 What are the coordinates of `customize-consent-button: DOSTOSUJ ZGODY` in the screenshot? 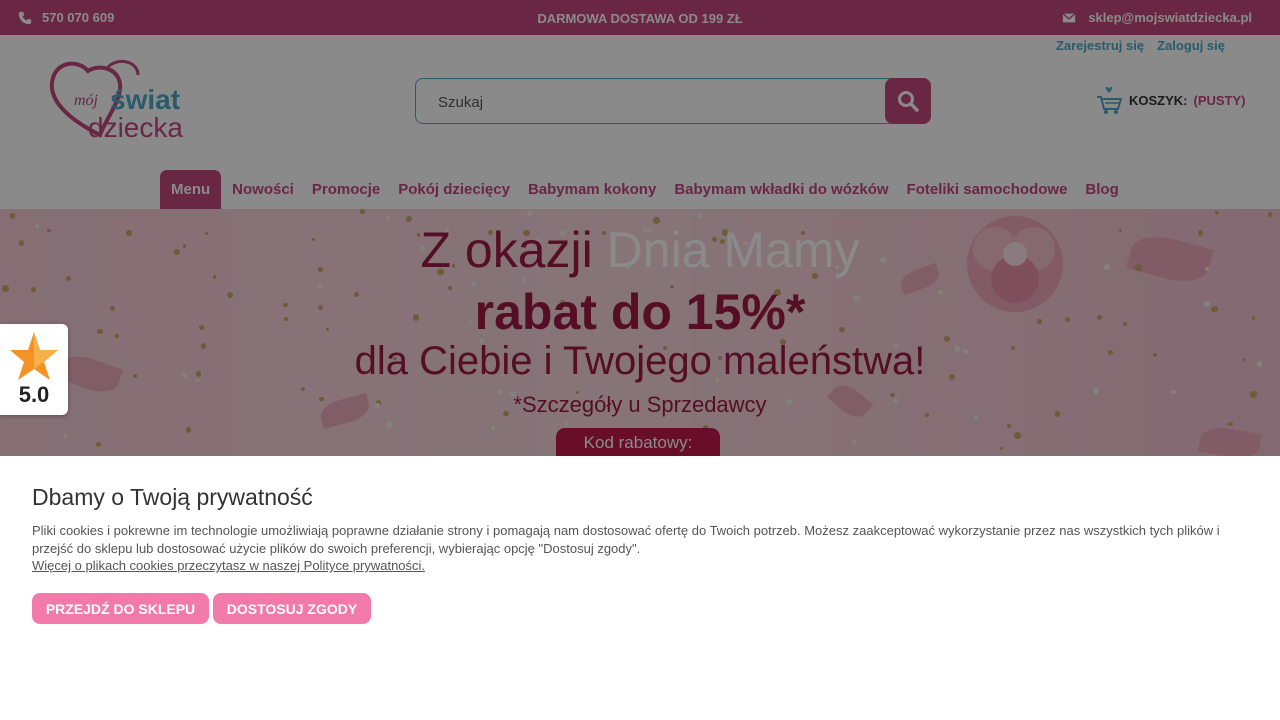 It's located at (292, 608).